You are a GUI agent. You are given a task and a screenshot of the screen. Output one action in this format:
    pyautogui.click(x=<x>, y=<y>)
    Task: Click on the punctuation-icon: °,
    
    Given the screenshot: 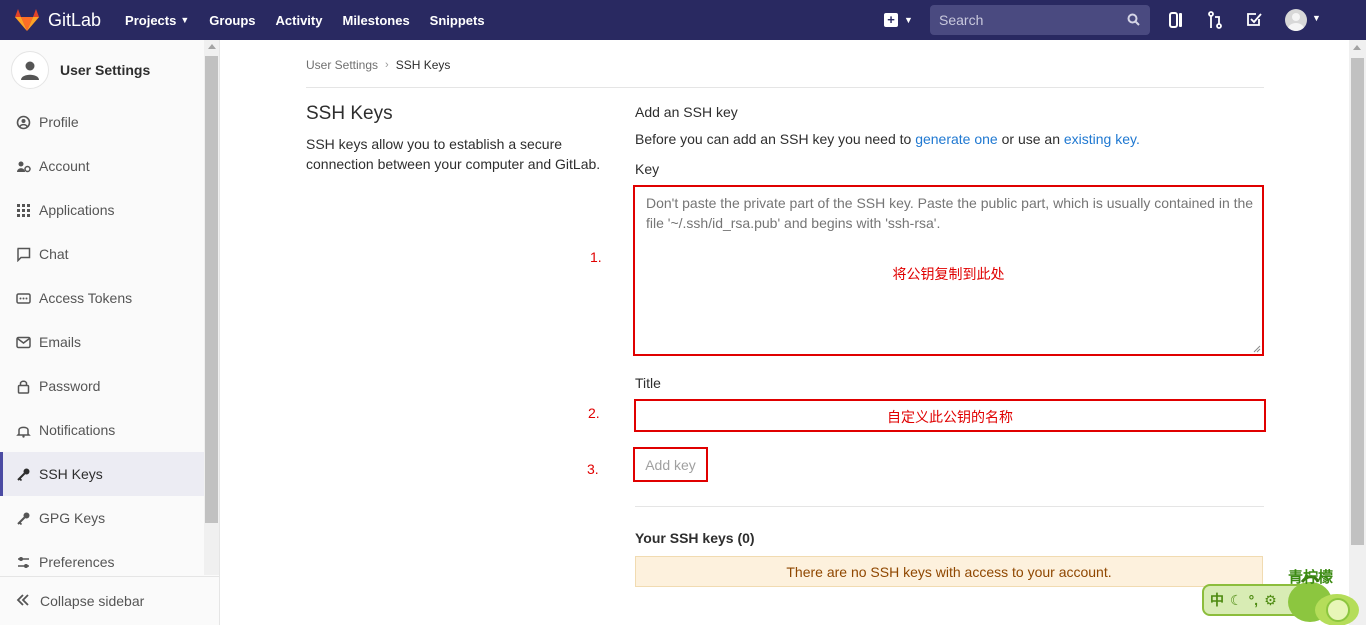 What is the action you would take?
    pyautogui.click(x=1253, y=600)
    